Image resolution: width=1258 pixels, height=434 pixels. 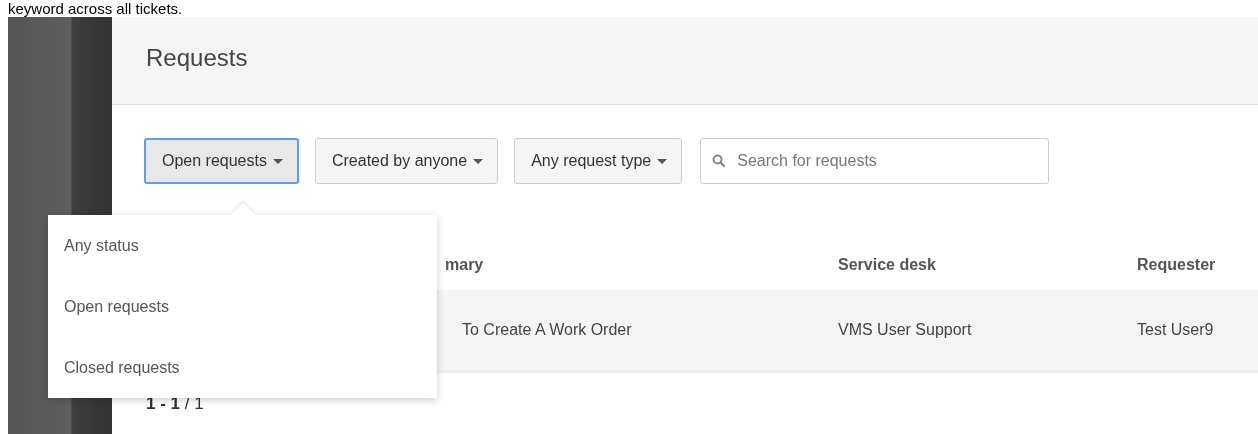 What do you see at coordinates (887, 265) in the screenshot?
I see `column-header: Service desk` at bounding box center [887, 265].